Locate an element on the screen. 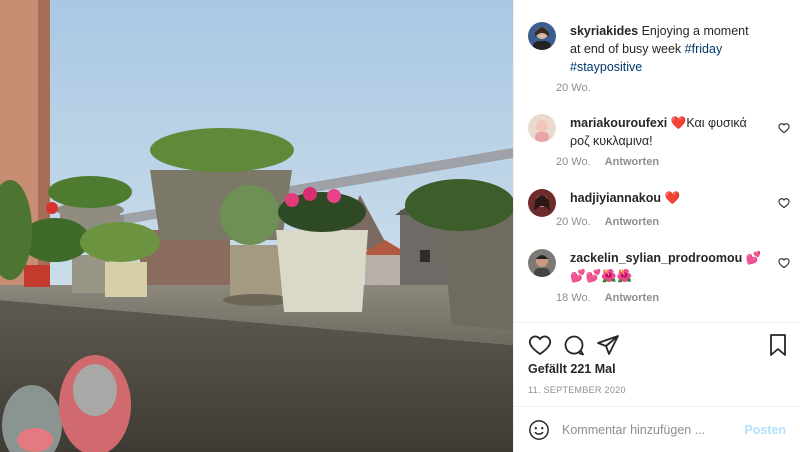 Image resolution: width=800 pixels, height=452 pixels. comment-icon is located at coordinates (574, 345).